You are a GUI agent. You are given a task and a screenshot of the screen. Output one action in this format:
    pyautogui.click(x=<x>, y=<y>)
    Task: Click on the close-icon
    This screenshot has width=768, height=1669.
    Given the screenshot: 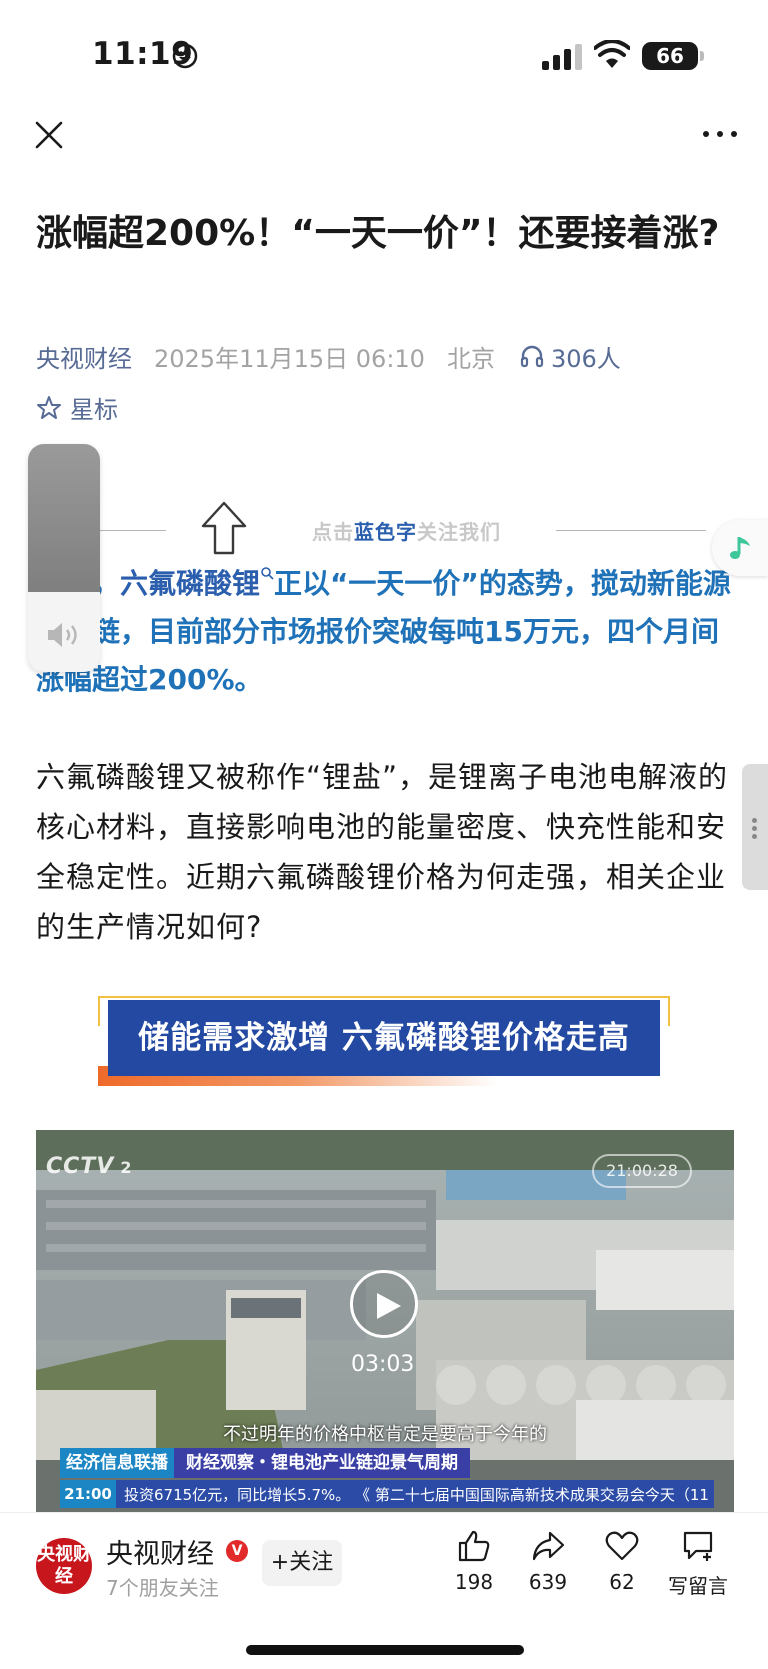 What is the action you would take?
    pyautogui.click(x=49, y=135)
    